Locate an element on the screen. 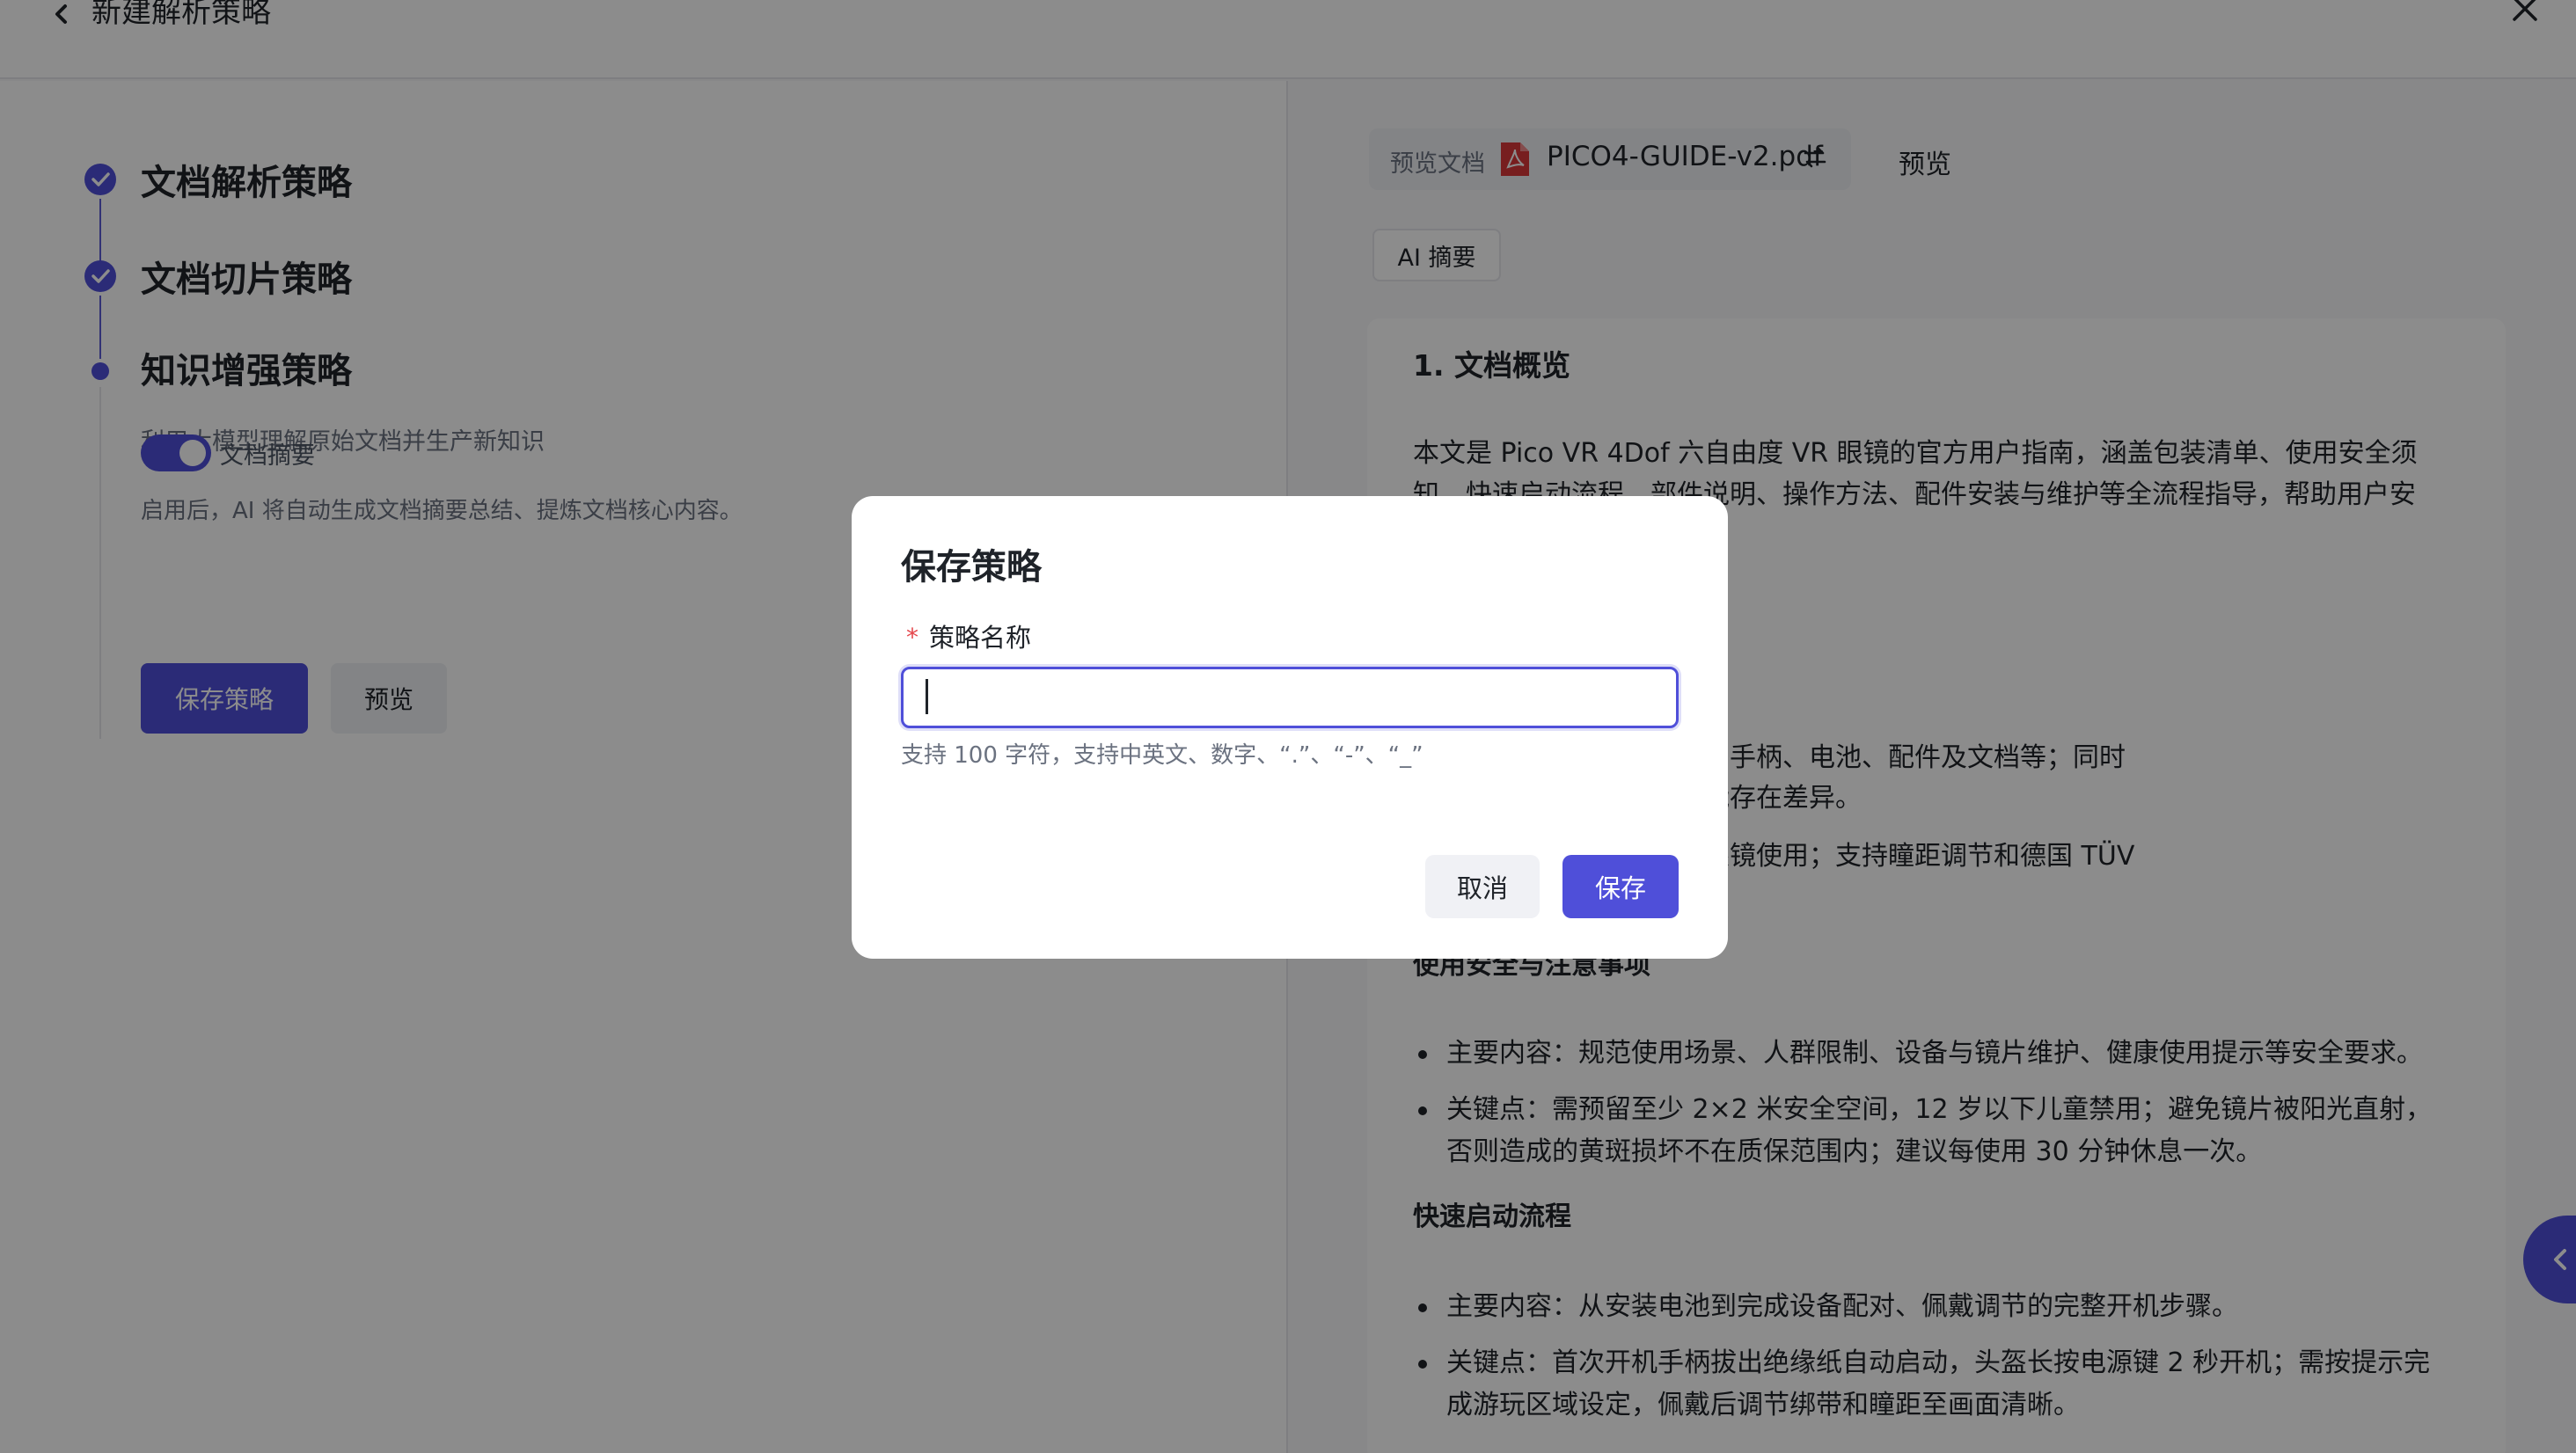 Image resolution: width=2576 pixels, height=1453 pixels. strategy-name-label: 策略名称 is located at coordinates (981, 638).